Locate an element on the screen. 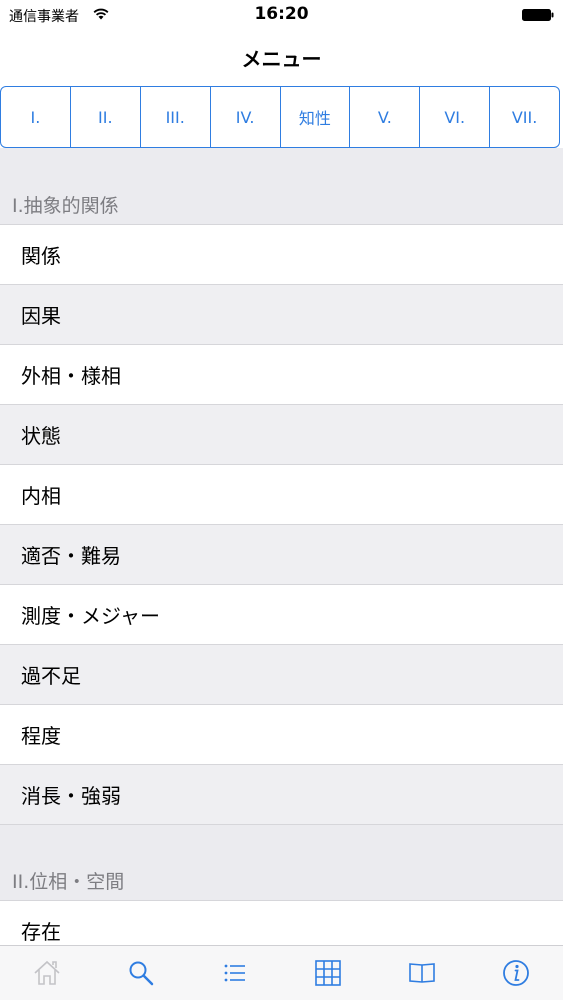 The height and width of the screenshot is (1000, 563). tab-list is located at coordinates (235, 973).